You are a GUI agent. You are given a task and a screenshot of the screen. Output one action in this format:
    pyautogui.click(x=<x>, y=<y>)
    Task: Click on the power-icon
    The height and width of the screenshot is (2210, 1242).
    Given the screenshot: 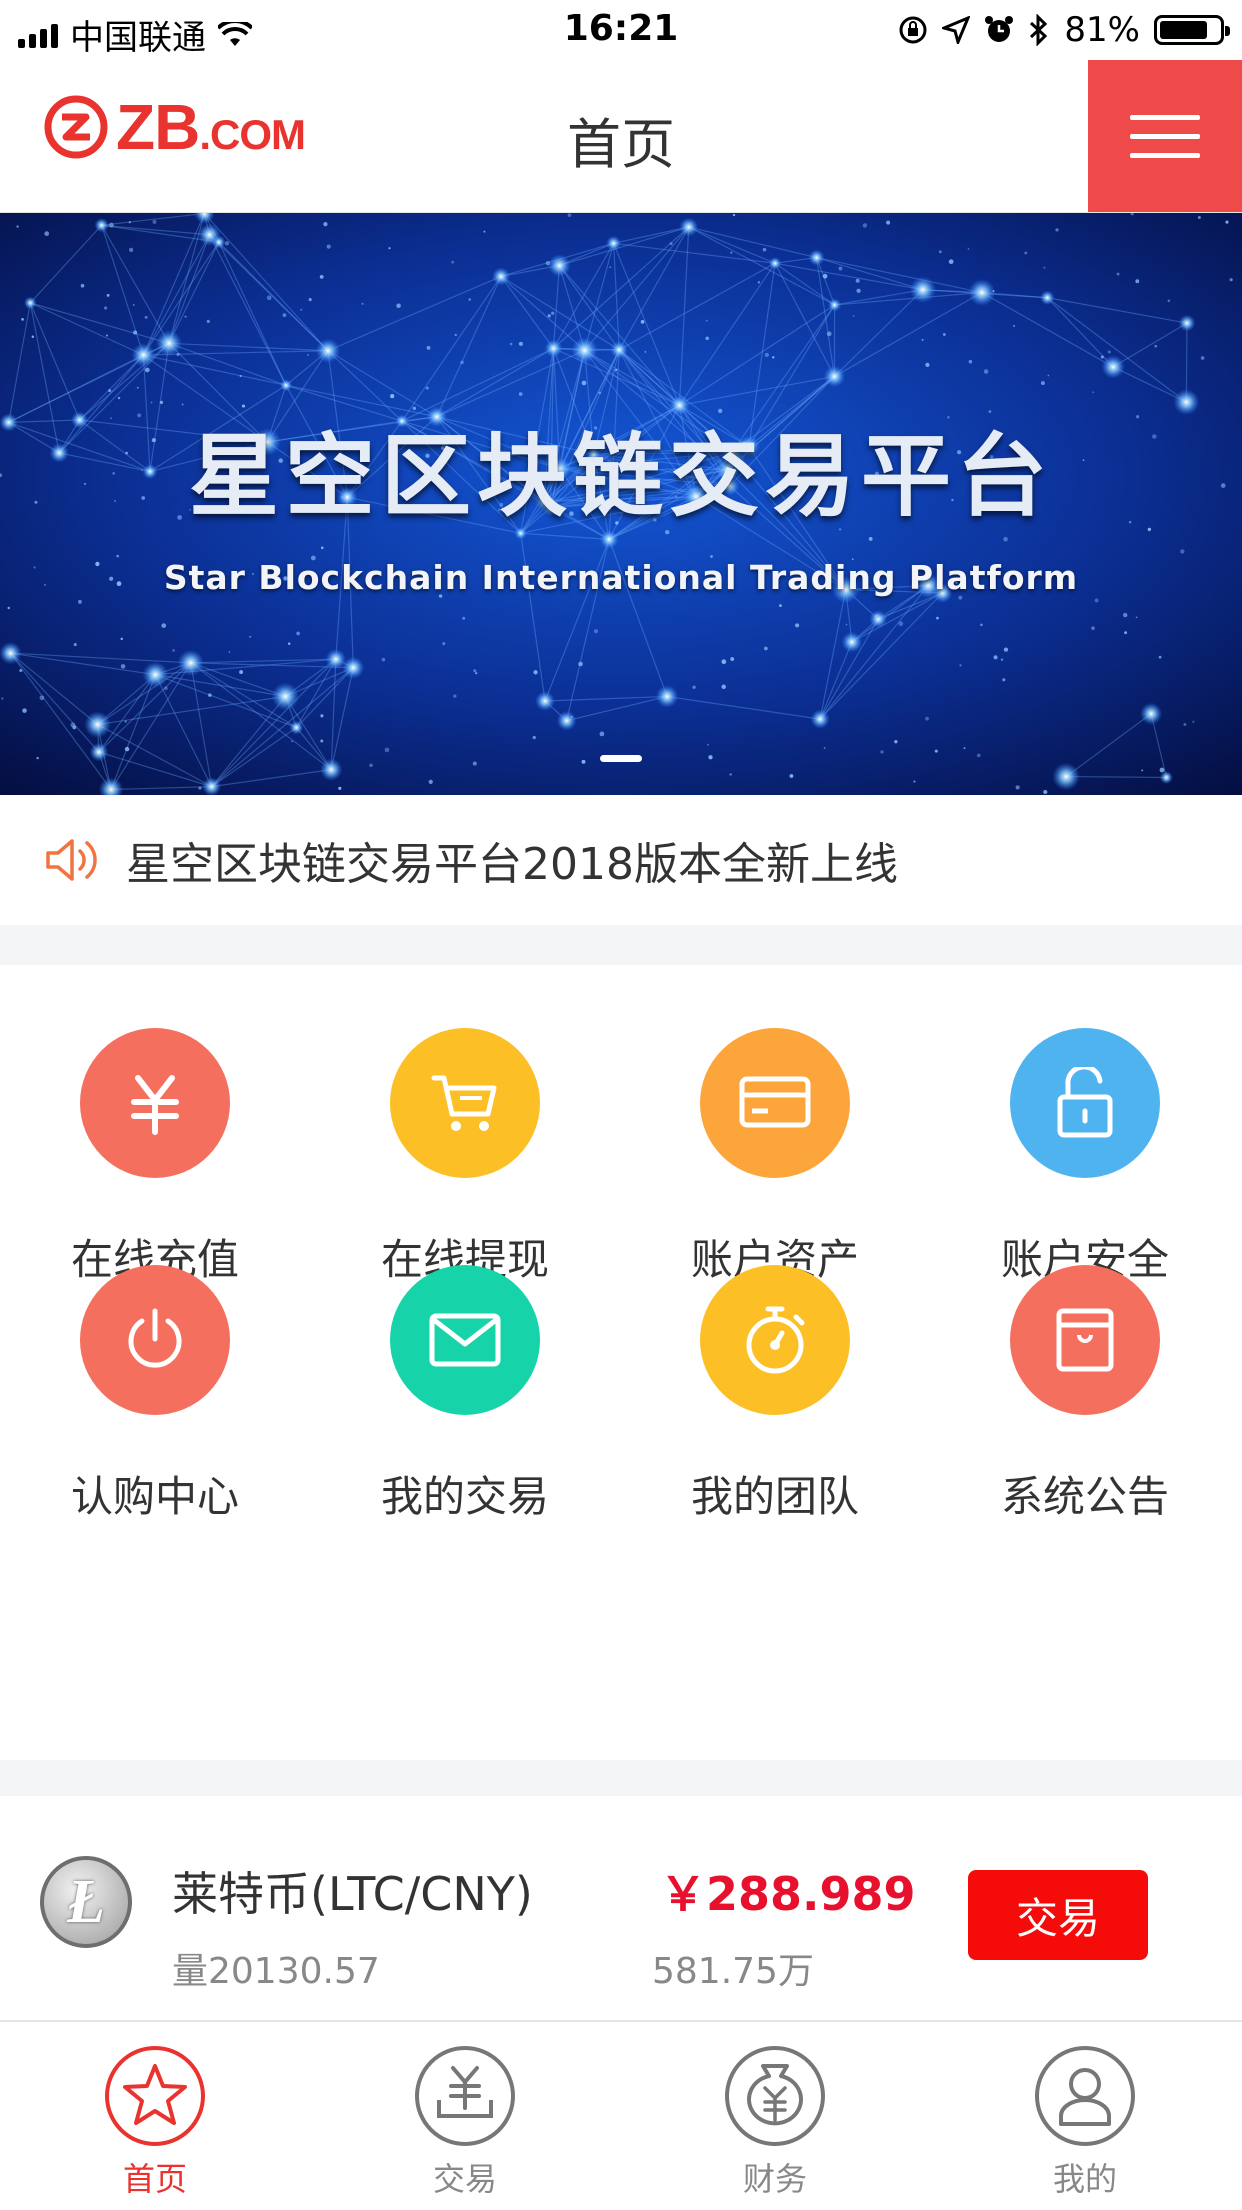 What is the action you would take?
    pyautogui.click(x=155, y=1340)
    